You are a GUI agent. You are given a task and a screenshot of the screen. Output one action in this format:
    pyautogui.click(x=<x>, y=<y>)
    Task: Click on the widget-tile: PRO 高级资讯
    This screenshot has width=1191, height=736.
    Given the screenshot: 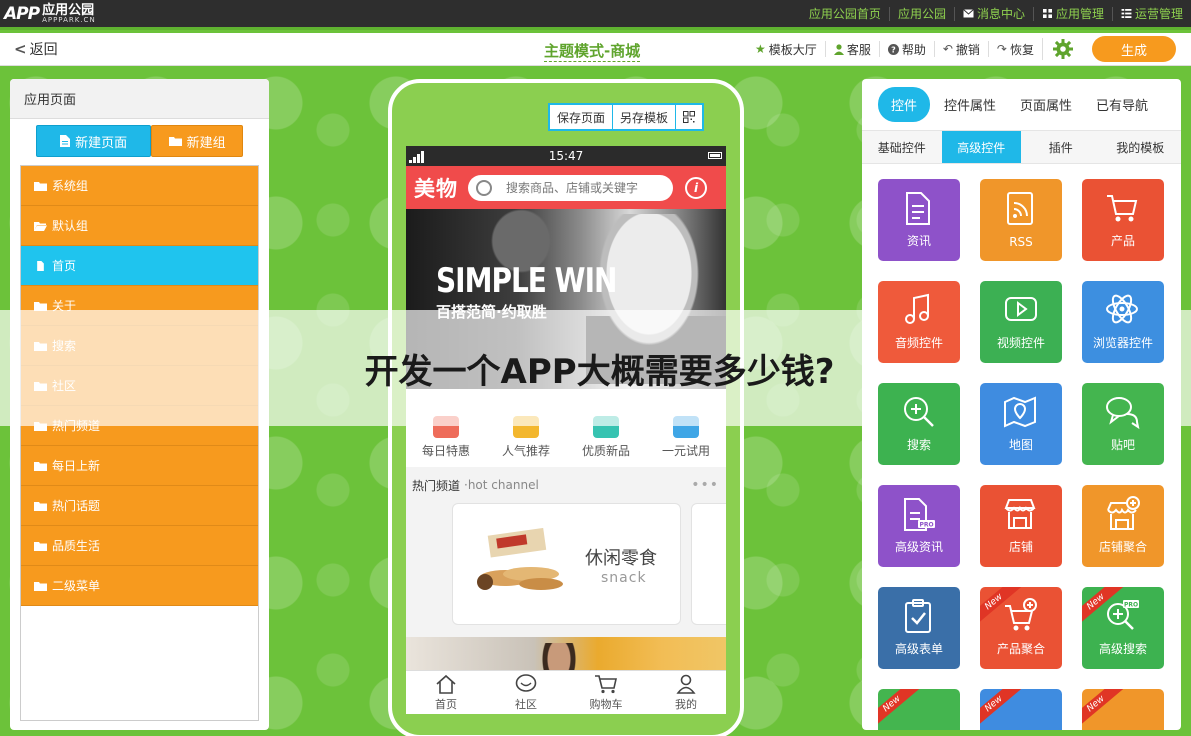 What is the action you would take?
    pyautogui.click(x=919, y=526)
    